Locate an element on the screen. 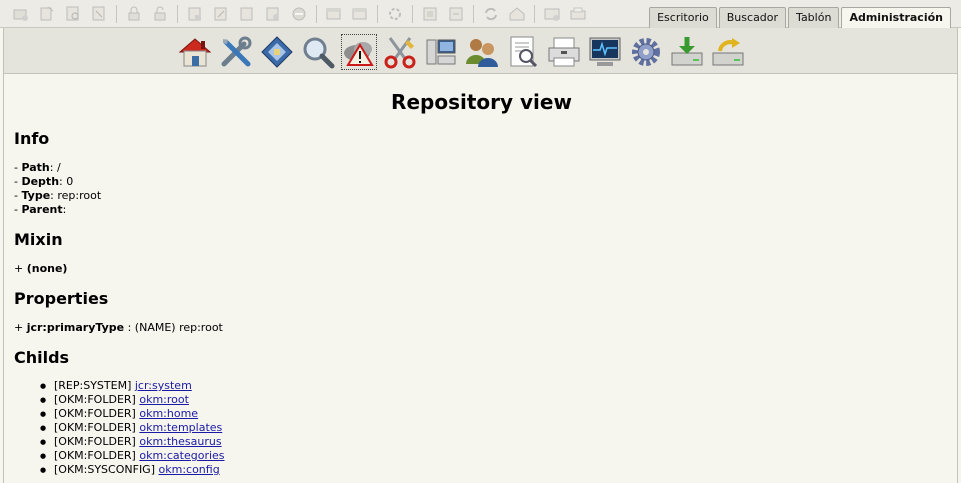 This screenshot has height=483, width=961. admin-search-button is located at coordinates (318, 52).